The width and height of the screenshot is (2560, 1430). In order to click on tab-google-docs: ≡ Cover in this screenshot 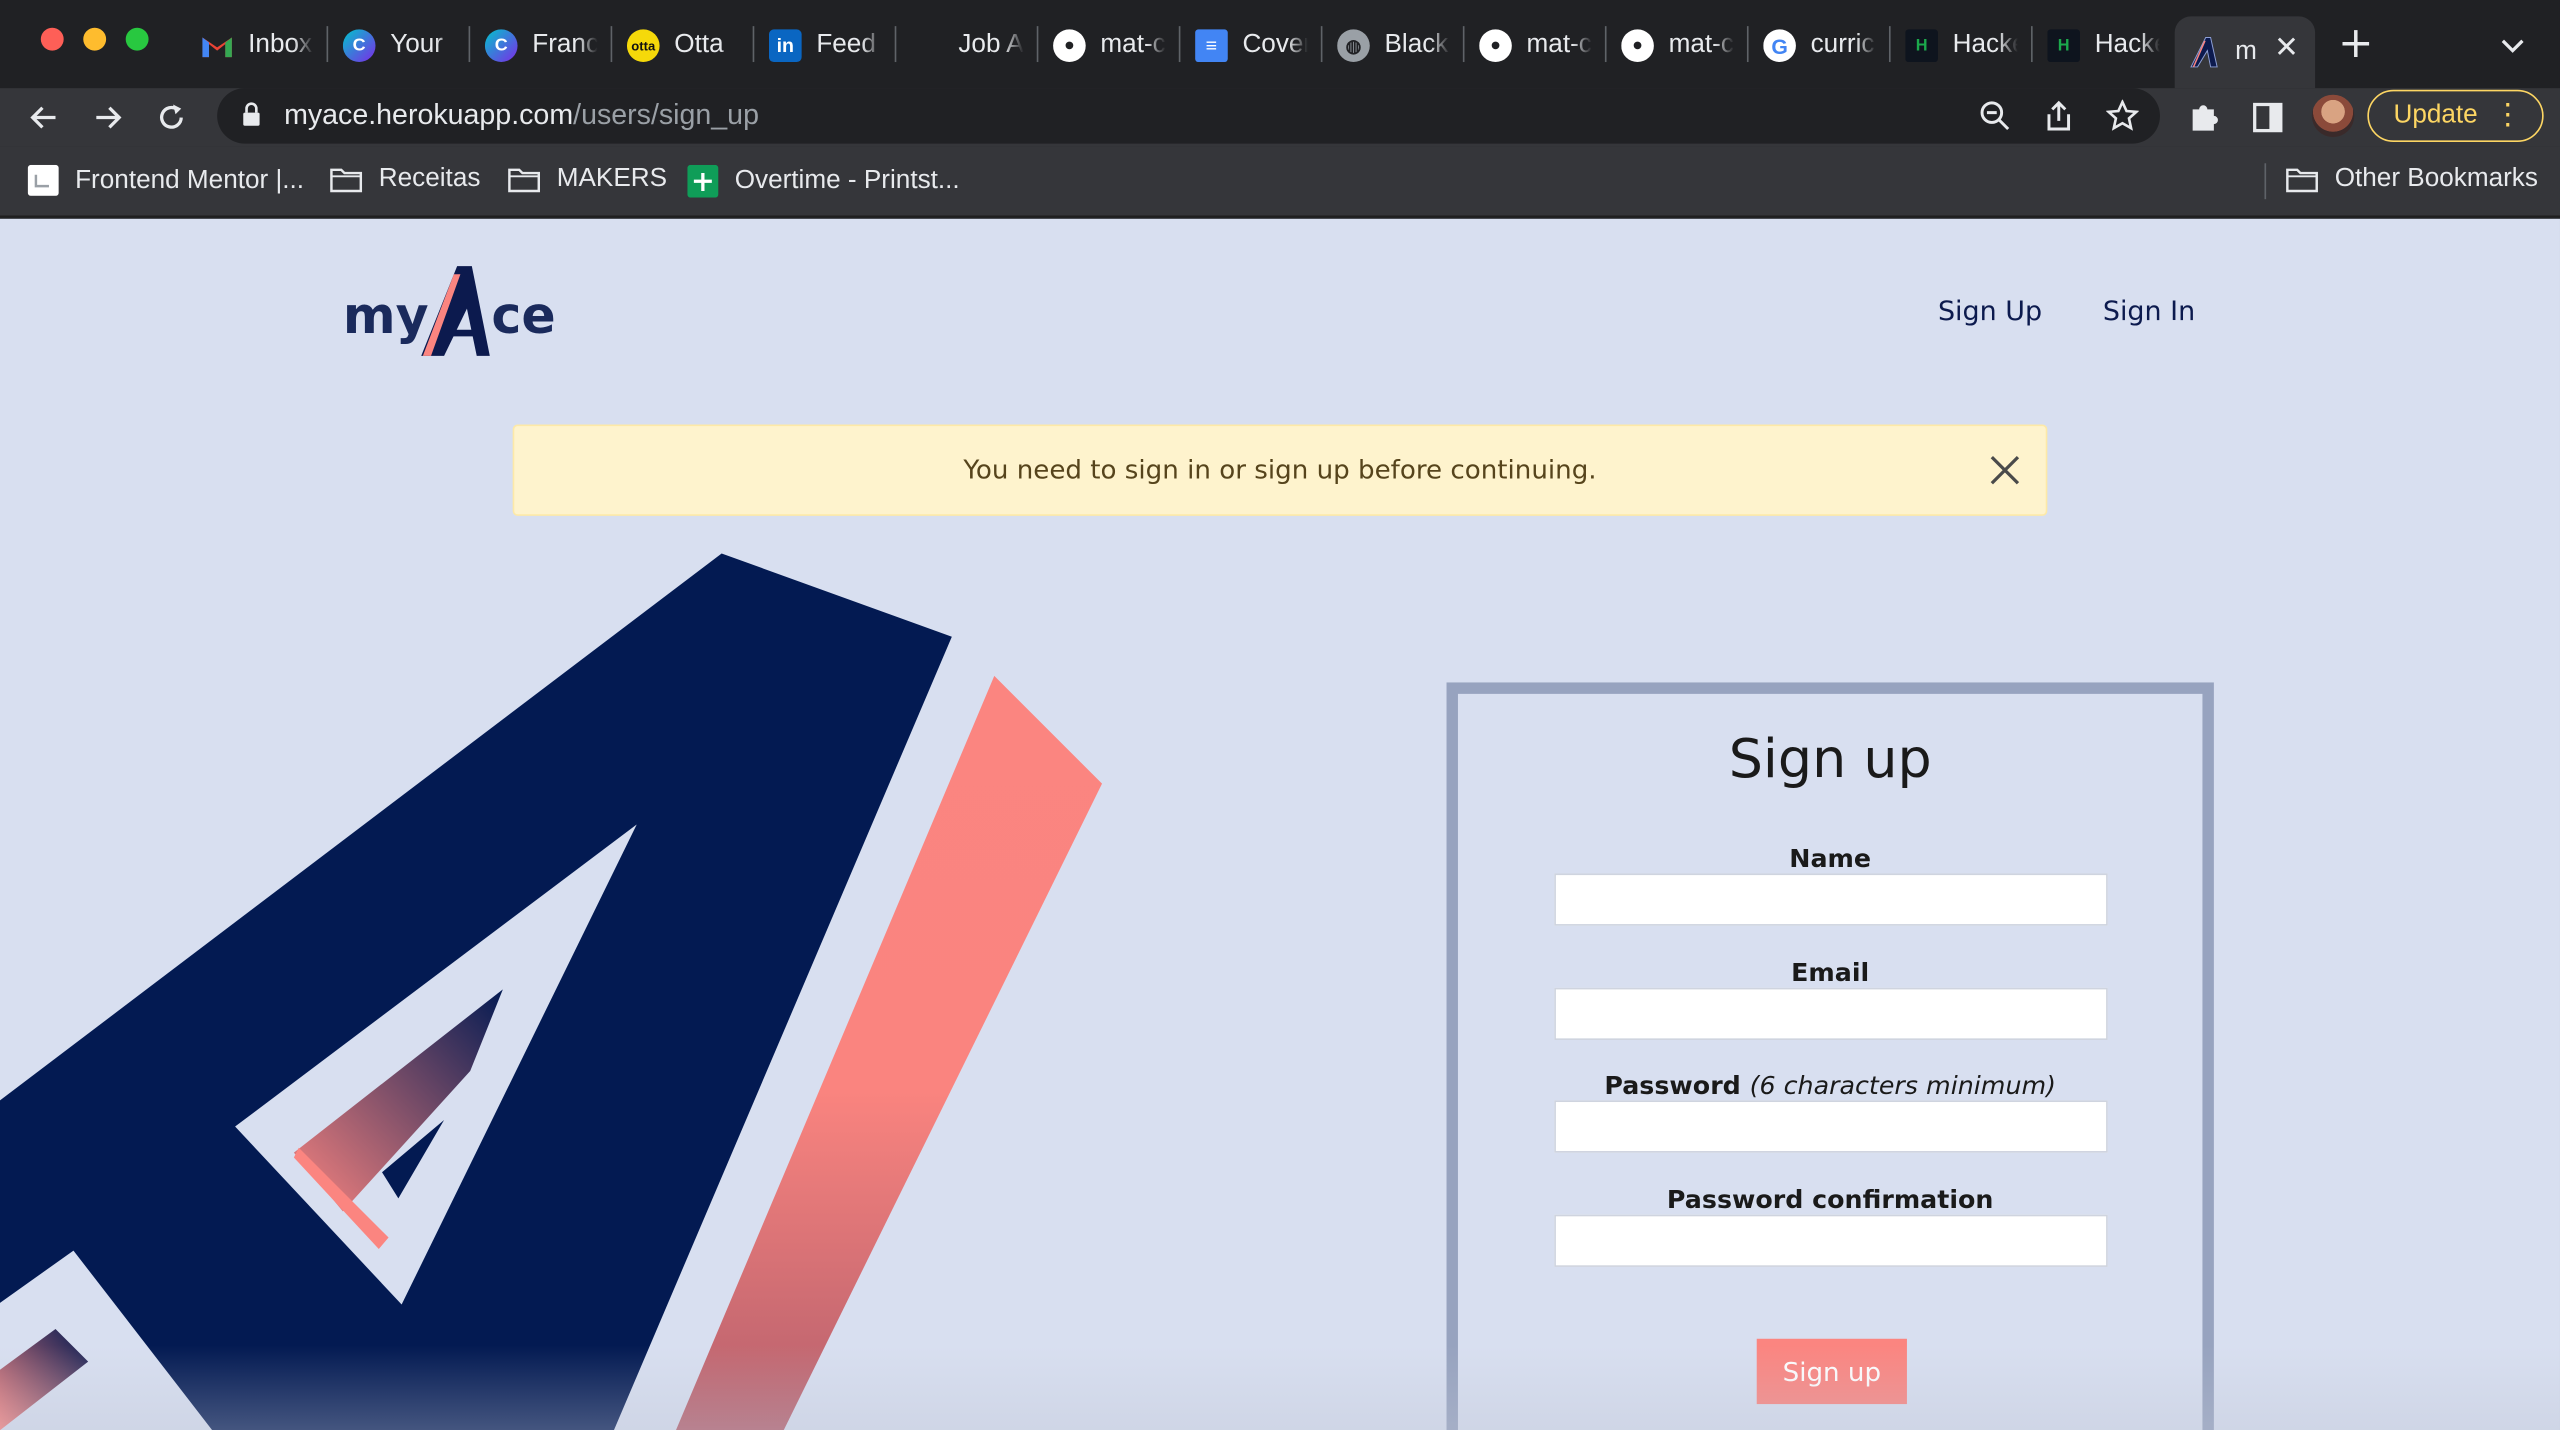, I will do `click(1251, 45)`.